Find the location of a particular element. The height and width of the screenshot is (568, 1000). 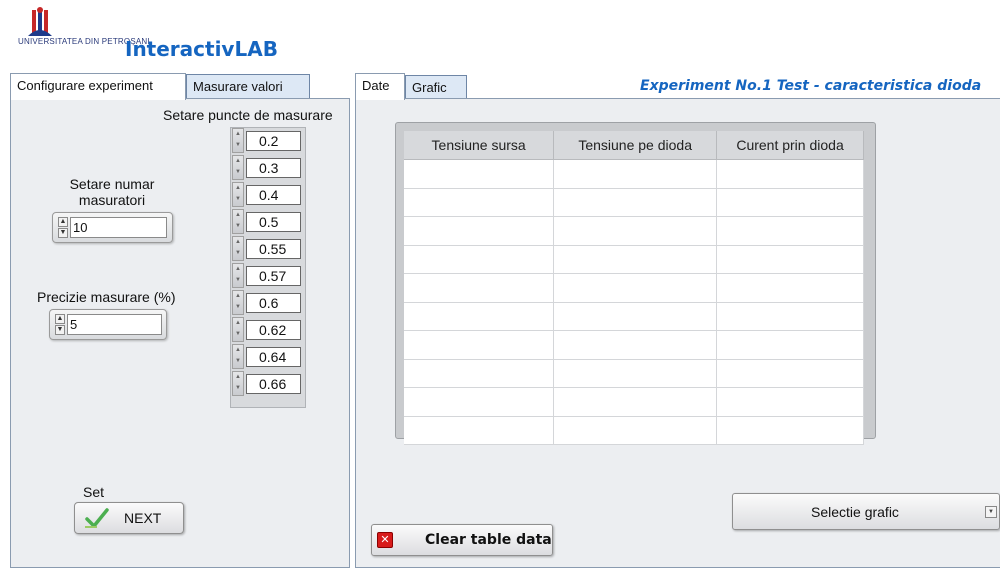

tab-label: Configurare experiment is located at coordinates (85, 85).